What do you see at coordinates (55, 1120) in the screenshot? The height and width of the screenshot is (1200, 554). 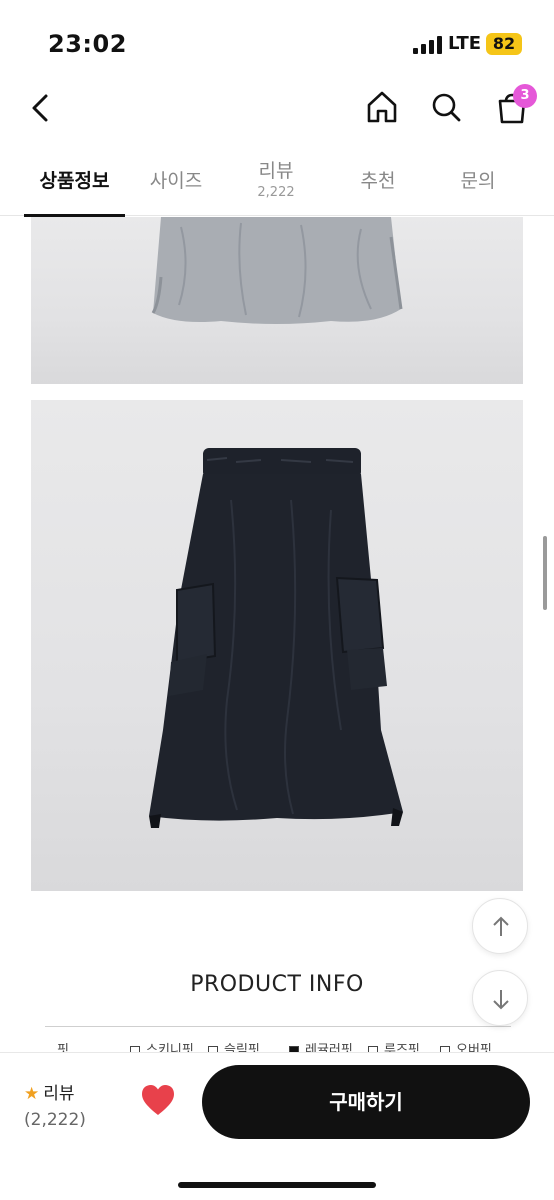 I see `review-count: (2,222)` at bounding box center [55, 1120].